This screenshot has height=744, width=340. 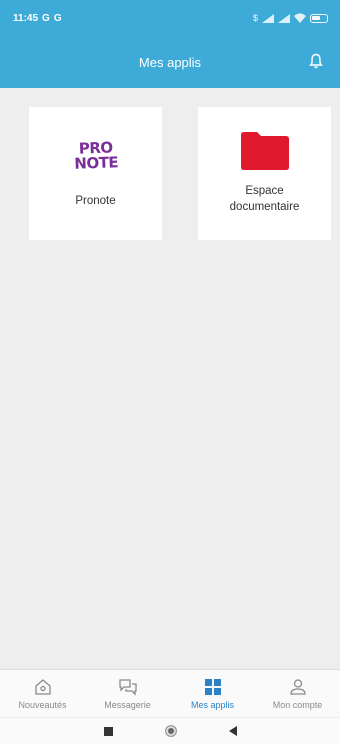 What do you see at coordinates (128, 687) in the screenshot?
I see `chat-icon` at bounding box center [128, 687].